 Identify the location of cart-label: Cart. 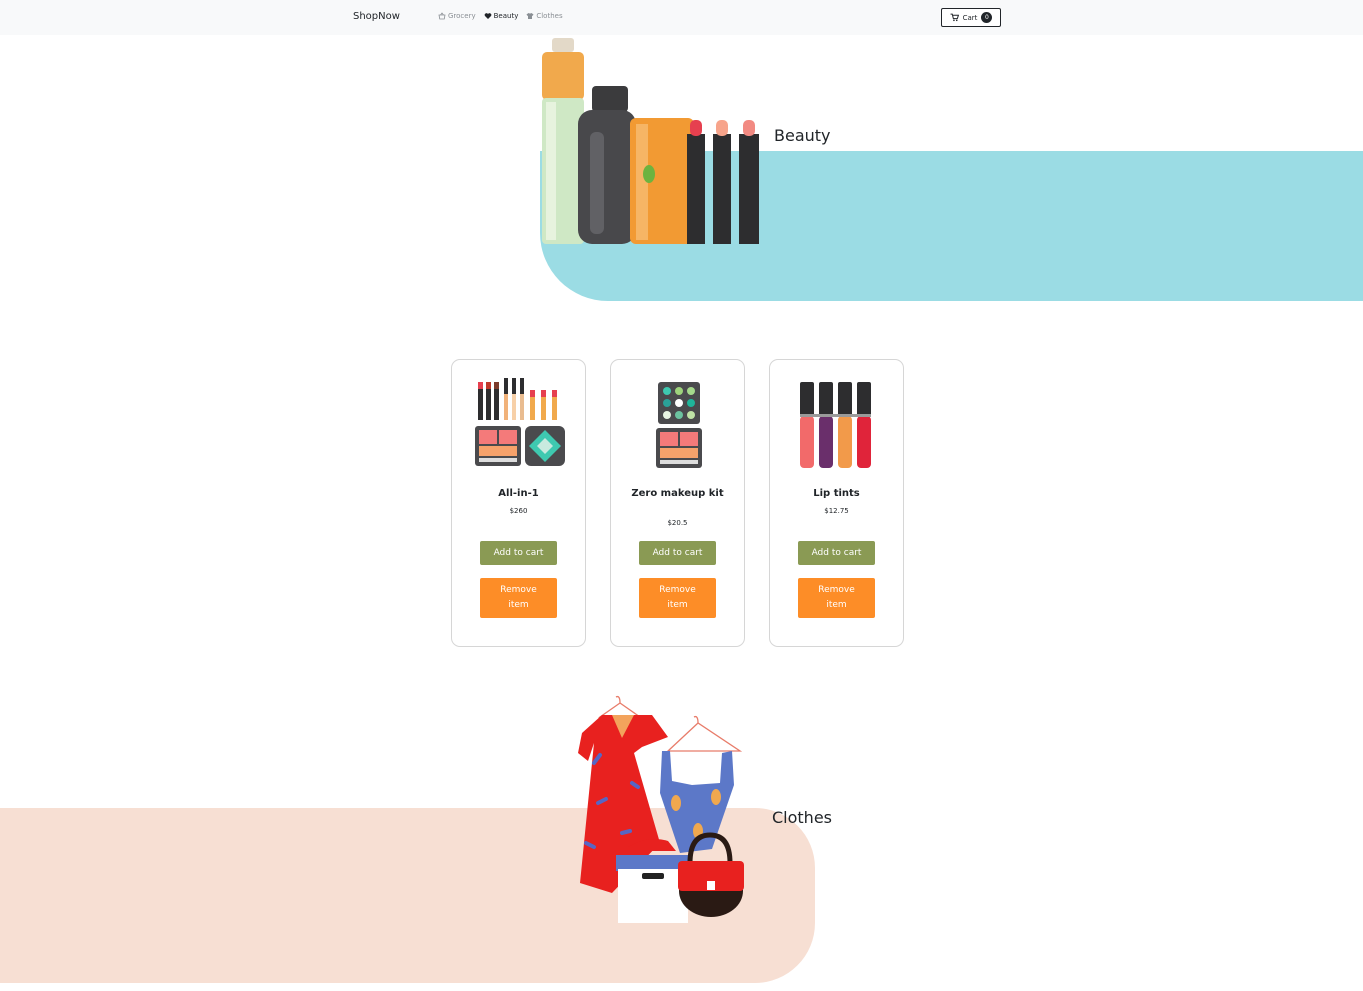
(970, 17).